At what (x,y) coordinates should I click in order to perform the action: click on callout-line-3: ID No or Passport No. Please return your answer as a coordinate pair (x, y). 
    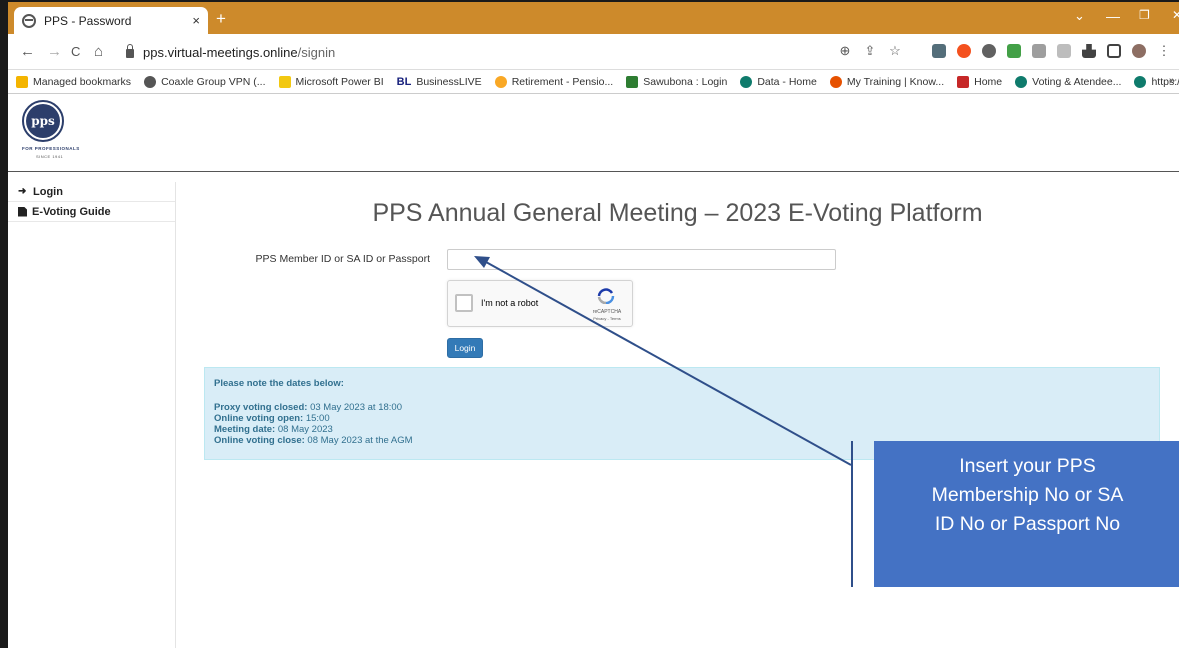
    Looking at the image, I should click on (1027, 524).